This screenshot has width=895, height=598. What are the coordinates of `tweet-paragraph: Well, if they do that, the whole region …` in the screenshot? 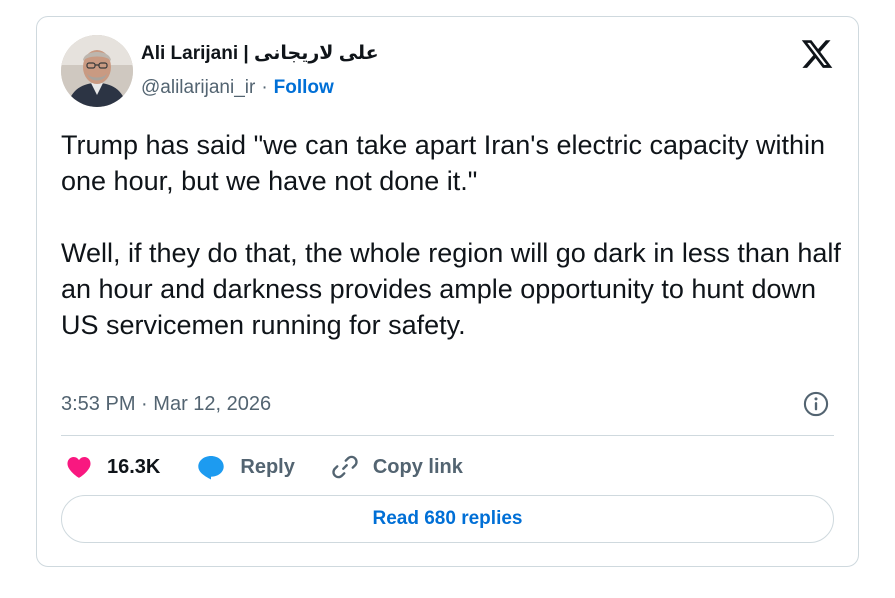 It's located at (451, 289).